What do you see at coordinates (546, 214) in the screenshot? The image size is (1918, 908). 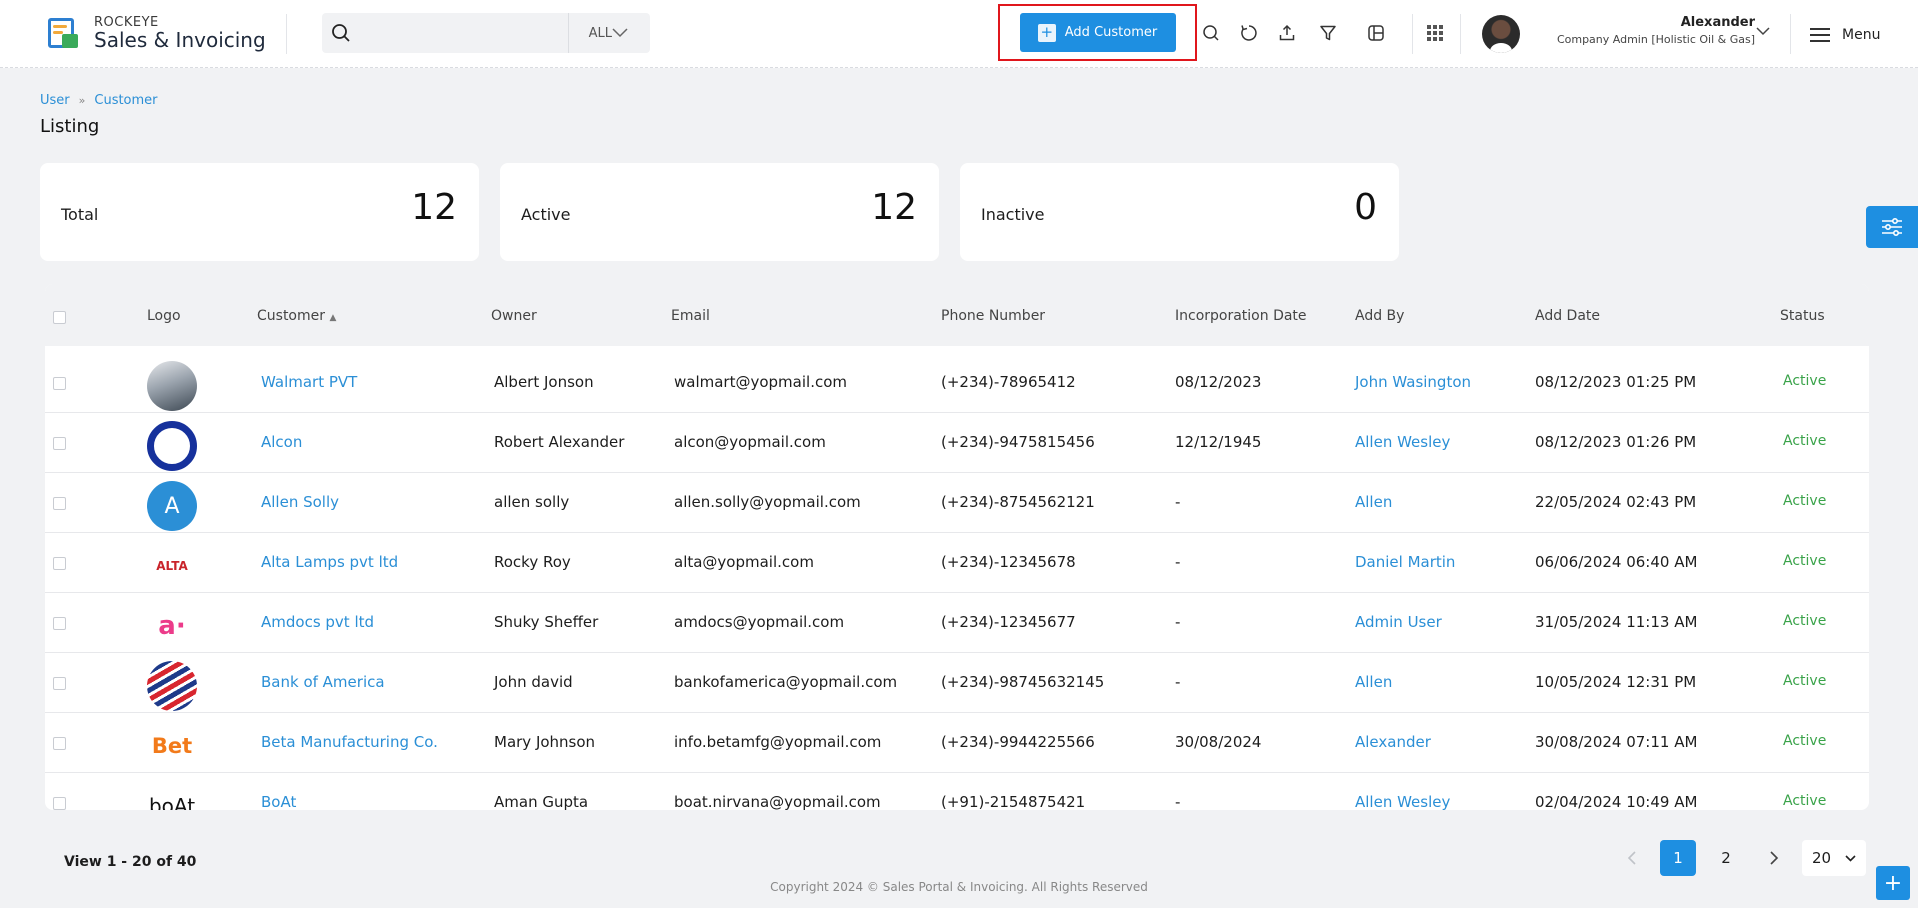 I see `stat-label: Active` at bounding box center [546, 214].